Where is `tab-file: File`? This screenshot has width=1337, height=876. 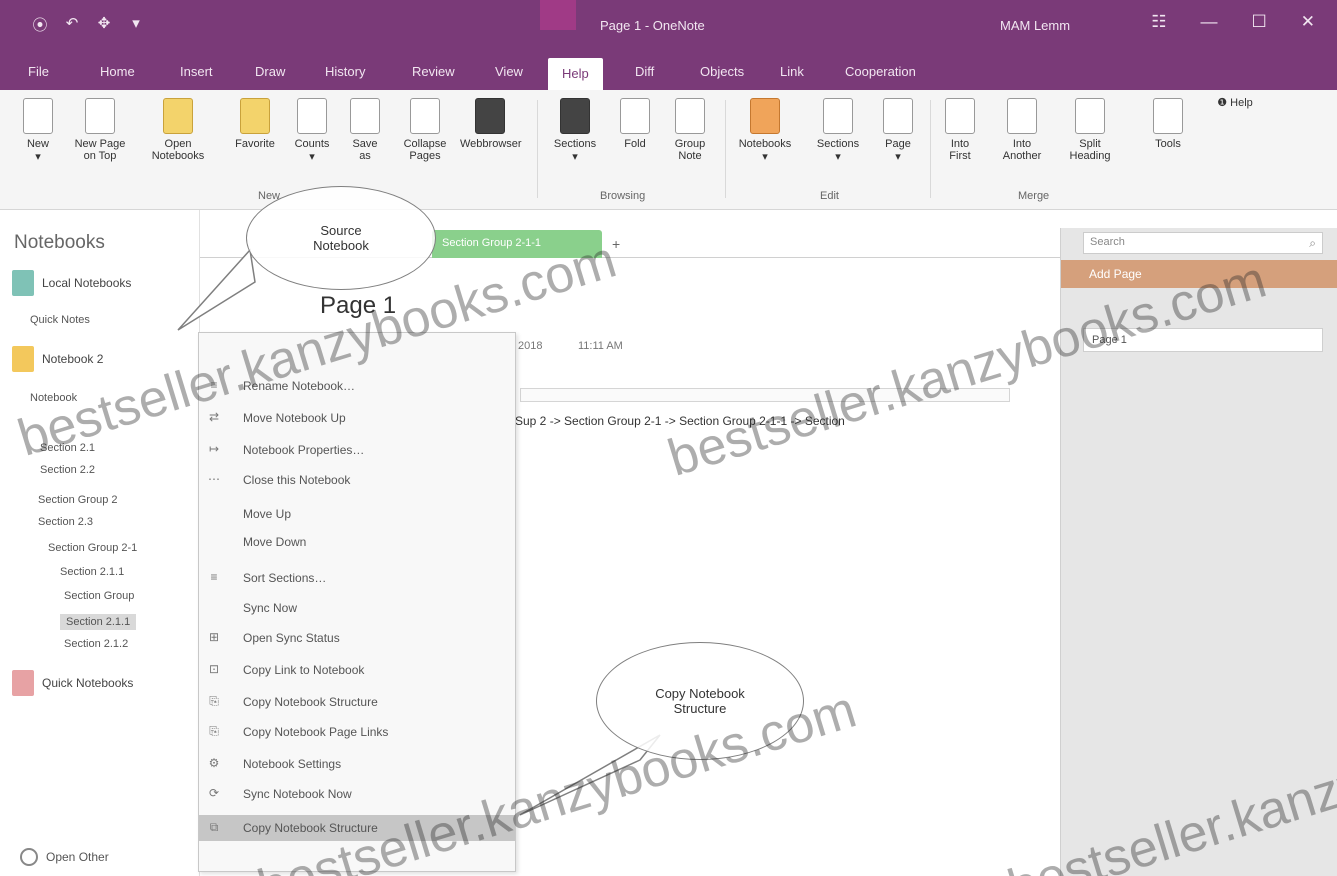
tab-file: File is located at coordinates (38, 71).